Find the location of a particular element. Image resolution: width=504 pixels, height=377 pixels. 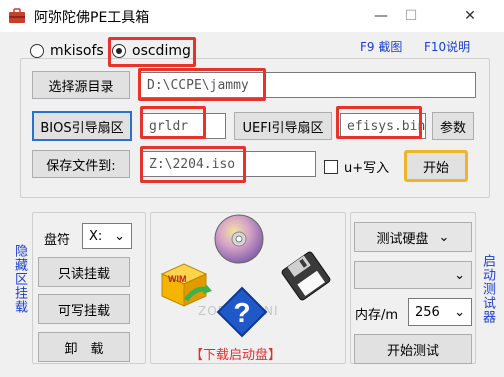

uplus-write-checkbox is located at coordinates (331, 166).